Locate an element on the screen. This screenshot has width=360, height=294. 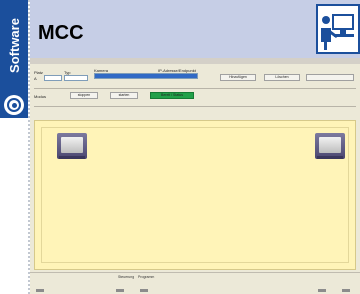
typ-field is located at coordinates (76, 78).